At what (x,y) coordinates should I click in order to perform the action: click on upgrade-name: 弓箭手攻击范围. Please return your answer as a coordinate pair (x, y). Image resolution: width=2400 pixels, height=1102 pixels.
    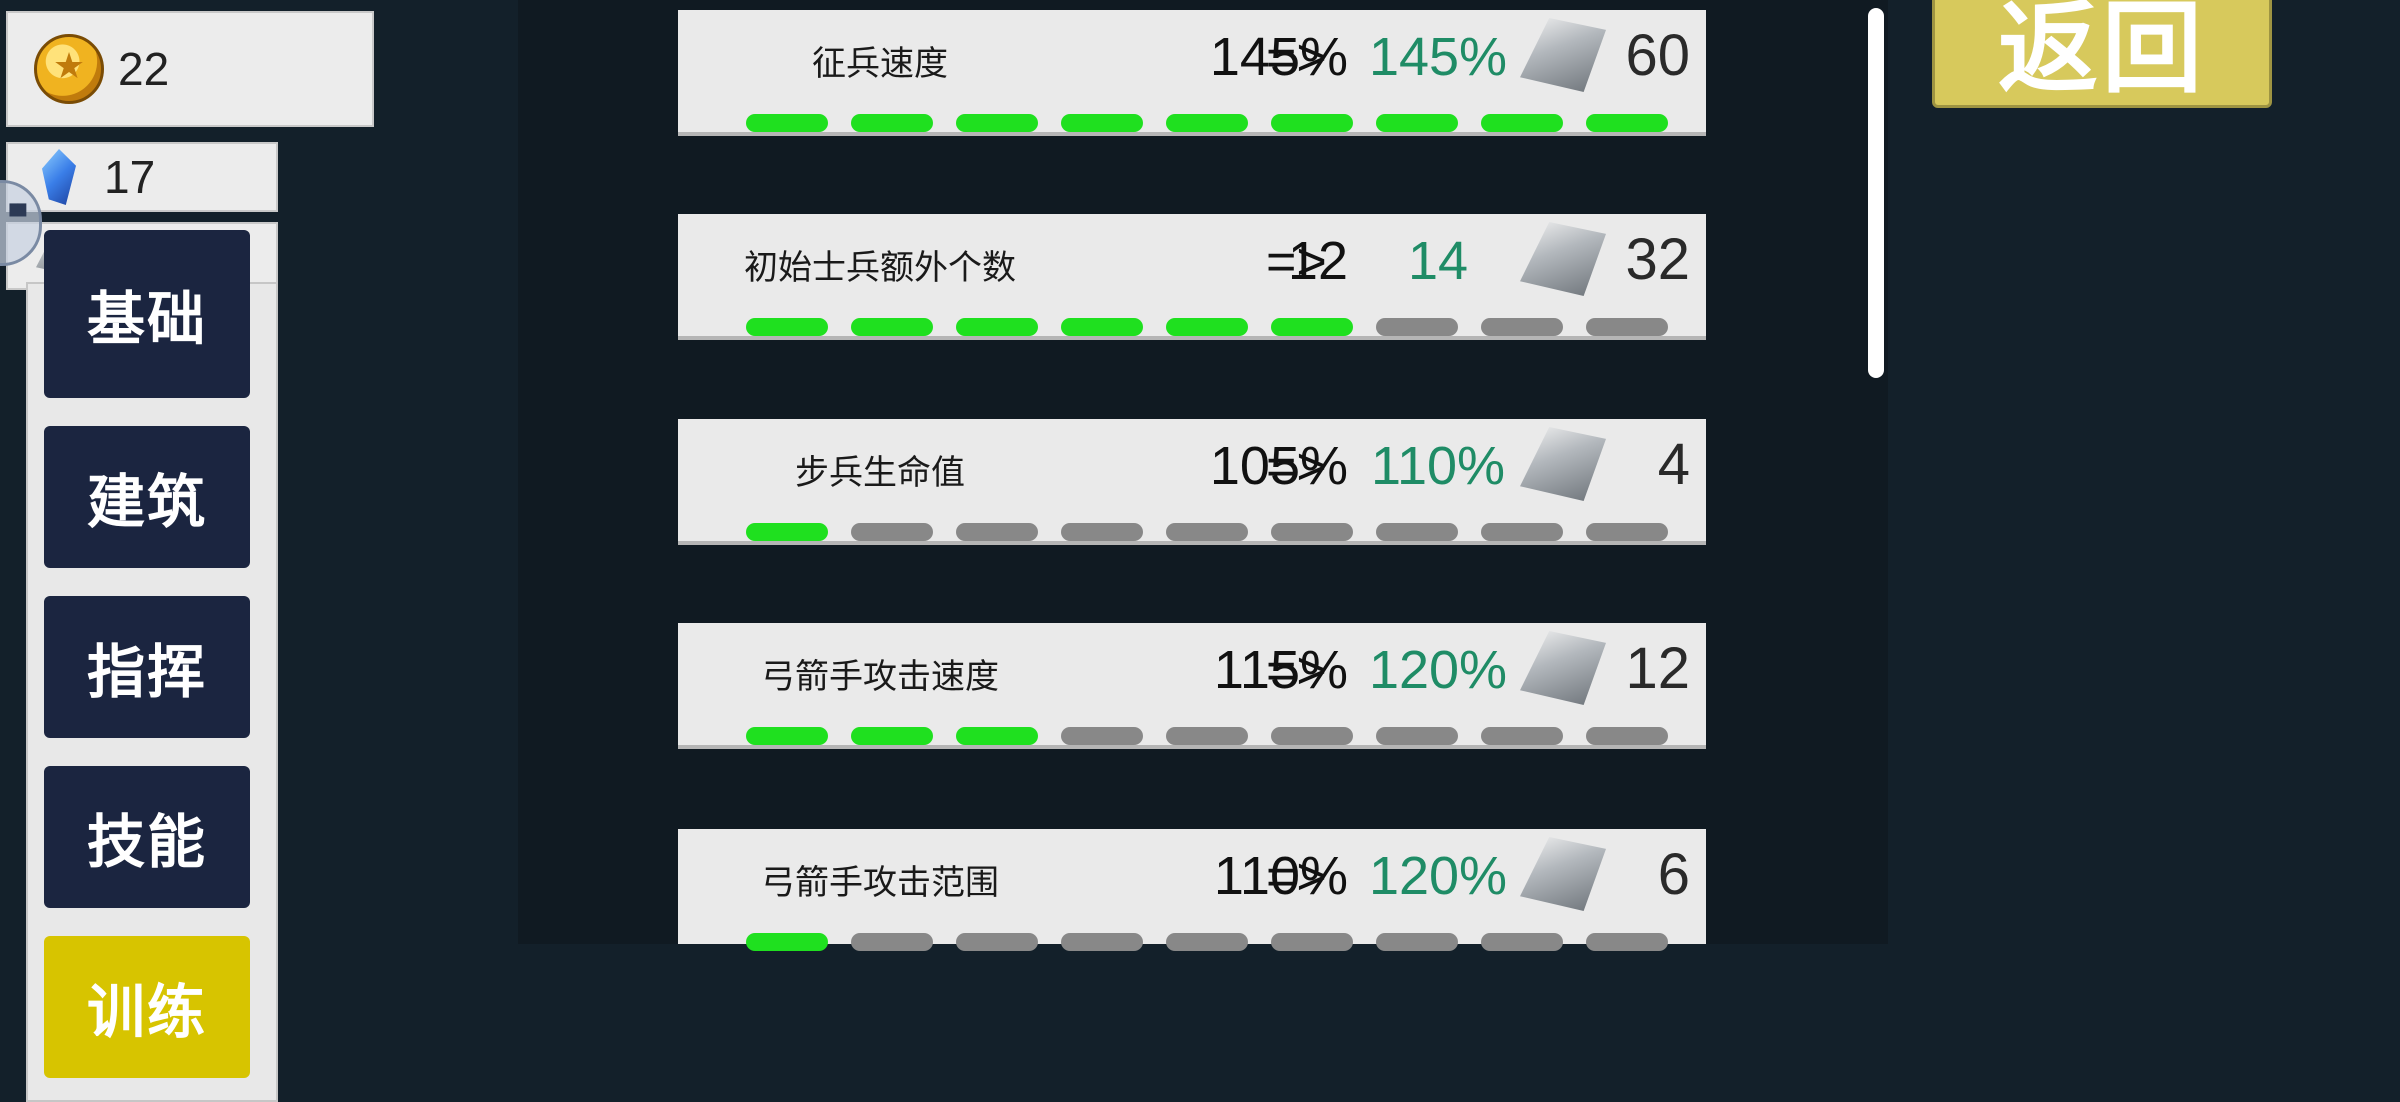
    Looking at the image, I should click on (880, 883).